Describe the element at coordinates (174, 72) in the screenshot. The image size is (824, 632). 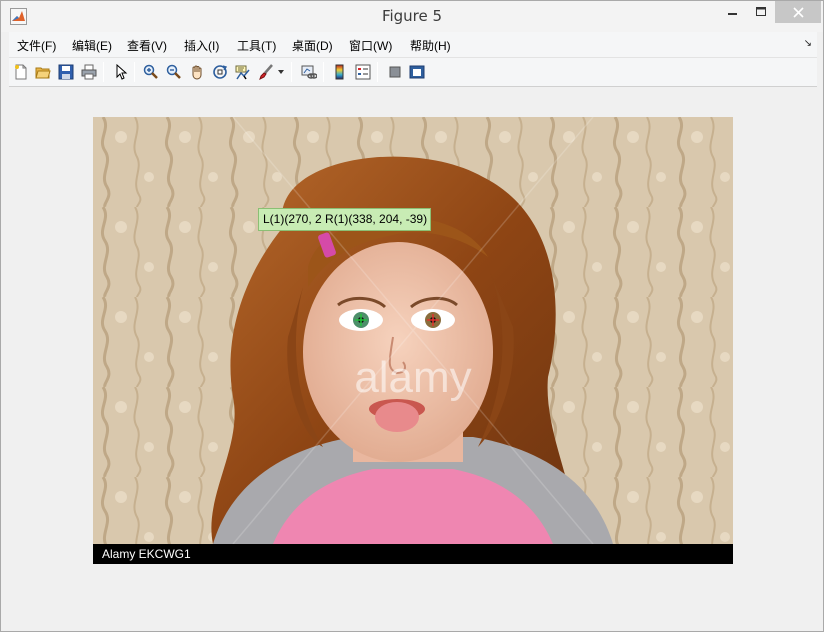
I see `zoom-out-icon` at that location.